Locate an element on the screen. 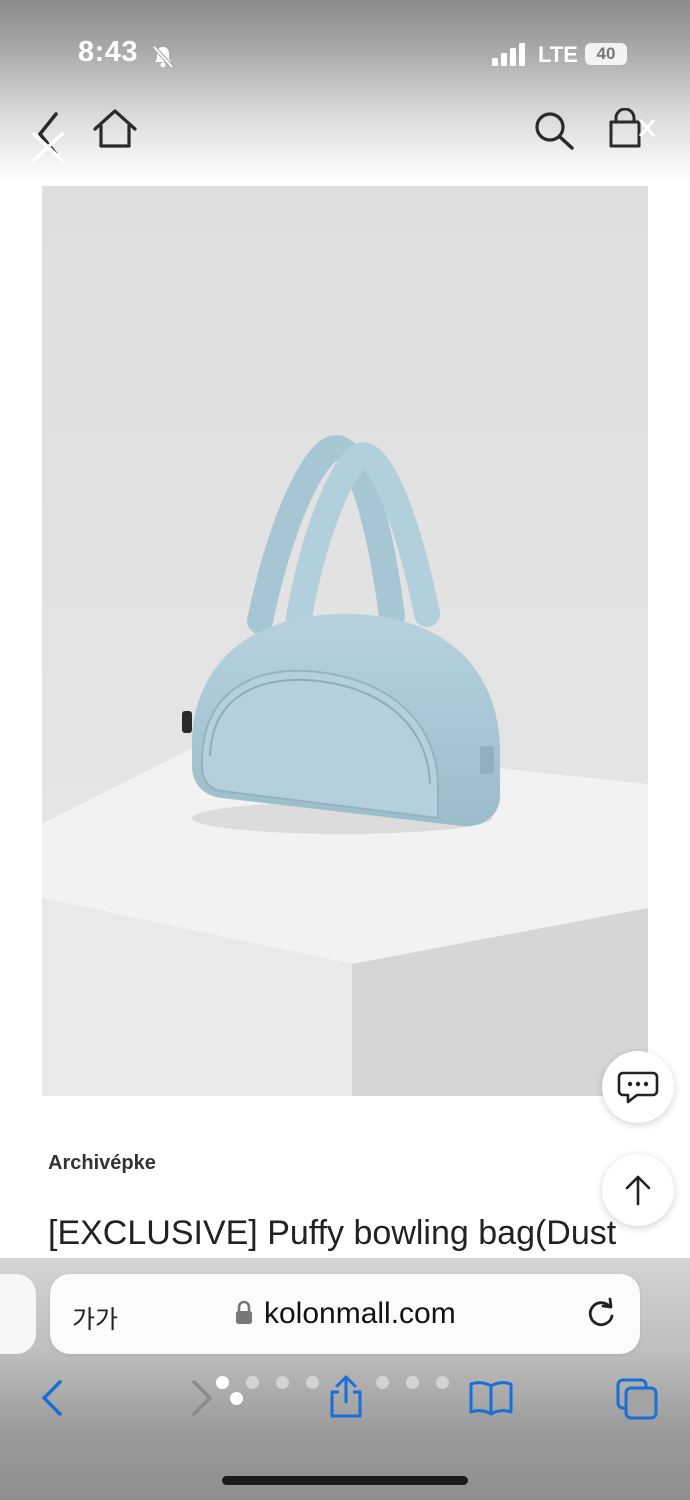 This screenshot has height=1500, width=690. battery-level: 40 is located at coordinates (606, 54).